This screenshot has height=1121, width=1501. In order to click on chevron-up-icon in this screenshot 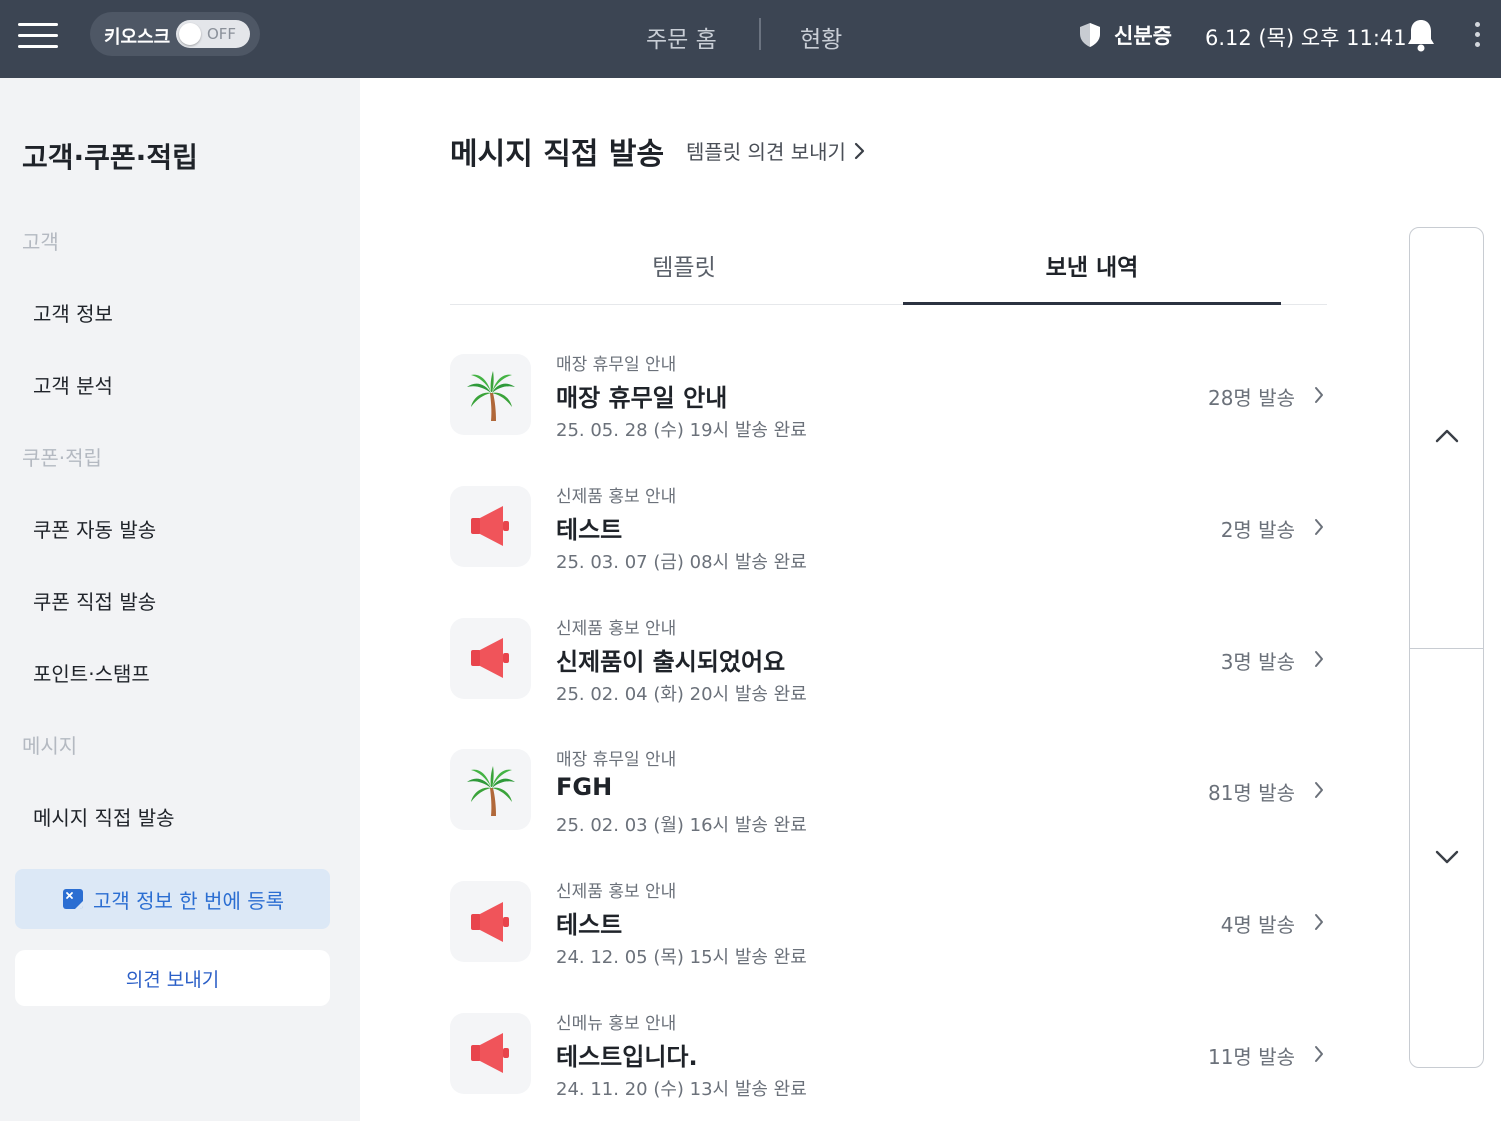, I will do `click(1447, 436)`.